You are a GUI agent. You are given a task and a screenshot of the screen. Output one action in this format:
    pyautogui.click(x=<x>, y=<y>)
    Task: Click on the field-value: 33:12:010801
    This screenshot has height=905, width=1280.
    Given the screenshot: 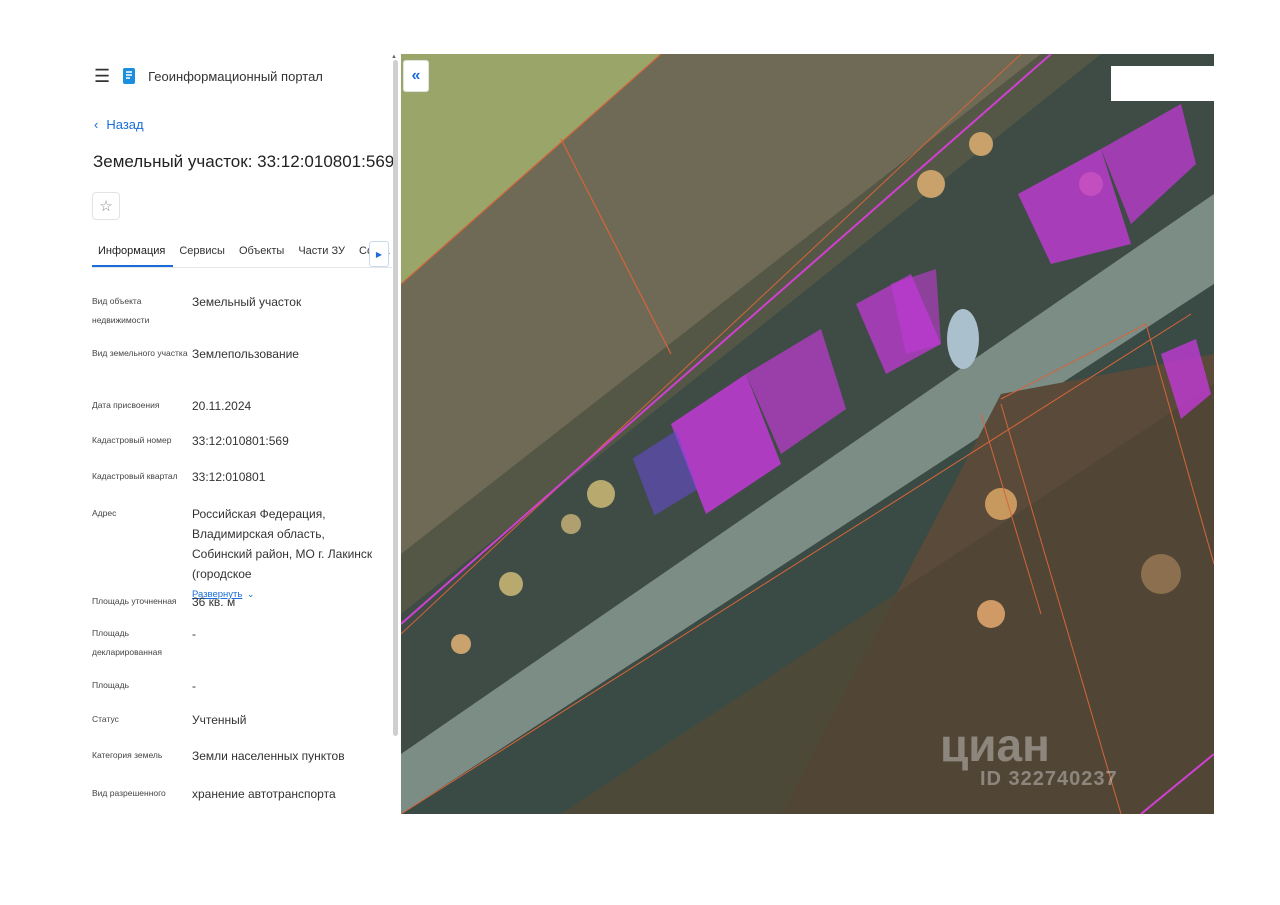 What is the action you would take?
    pyautogui.click(x=229, y=477)
    